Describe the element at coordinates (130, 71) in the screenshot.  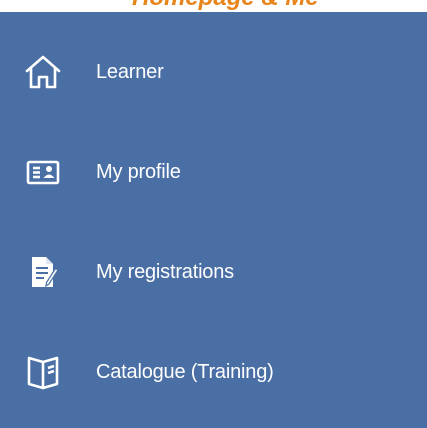
I see `menu-item-label: Learner` at that location.